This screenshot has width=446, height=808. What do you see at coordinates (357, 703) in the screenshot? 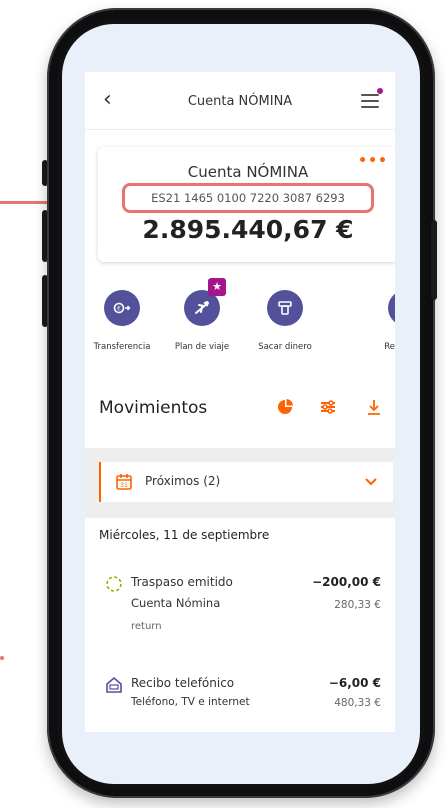
I see `movement-balance: 480,33 €` at bounding box center [357, 703].